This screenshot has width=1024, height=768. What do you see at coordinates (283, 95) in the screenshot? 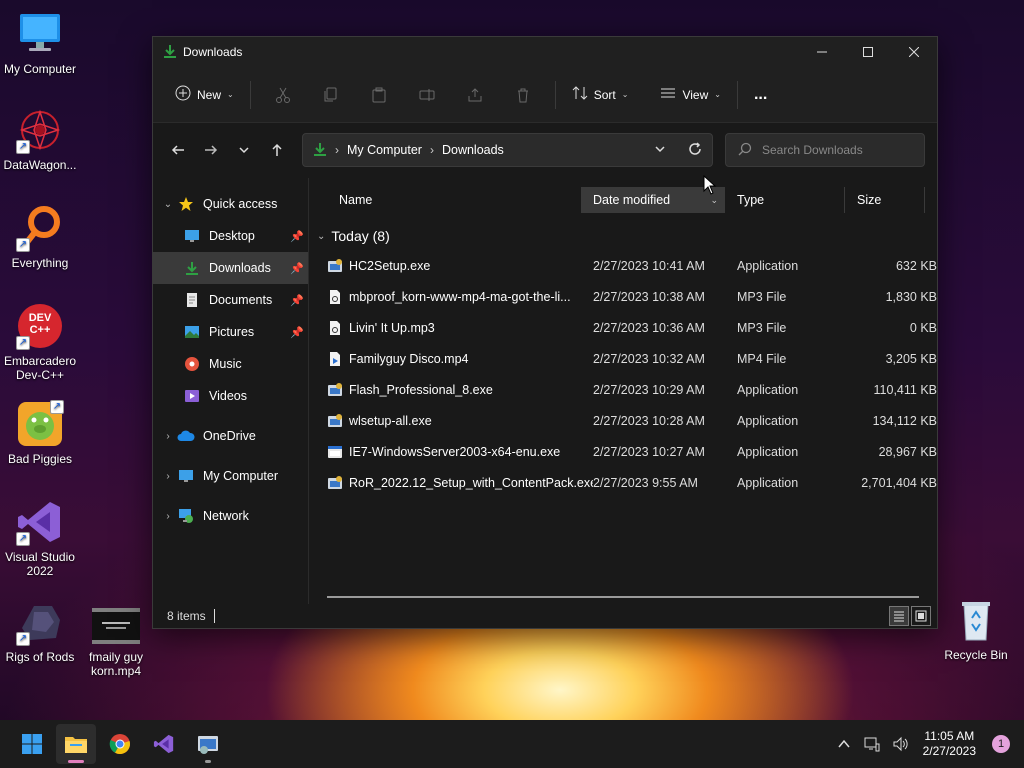
I see `cut-button` at bounding box center [283, 95].